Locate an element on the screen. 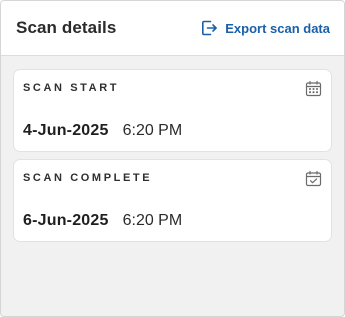 The image size is (345, 317). scan-complete-value: 6-Jun-2025 6:20 PM is located at coordinates (102, 221).